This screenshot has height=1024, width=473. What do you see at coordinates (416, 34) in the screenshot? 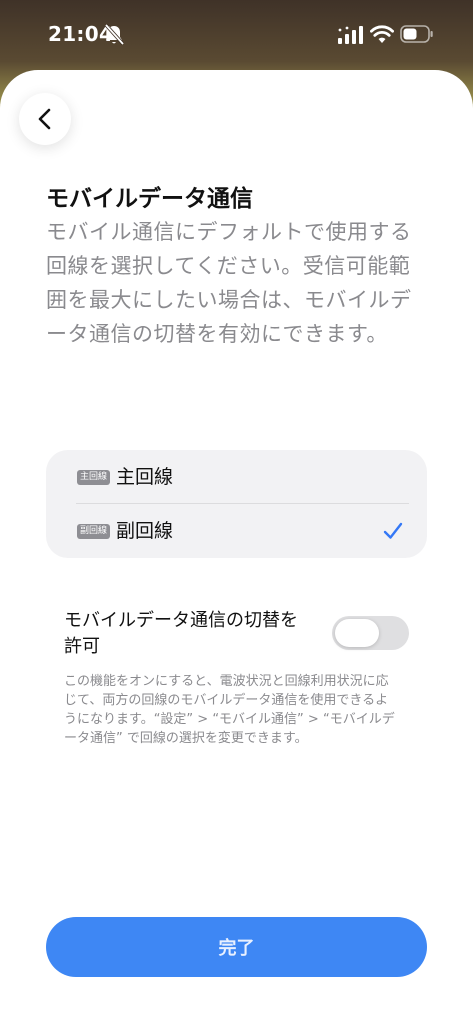
I see `battery-icon` at bounding box center [416, 34].